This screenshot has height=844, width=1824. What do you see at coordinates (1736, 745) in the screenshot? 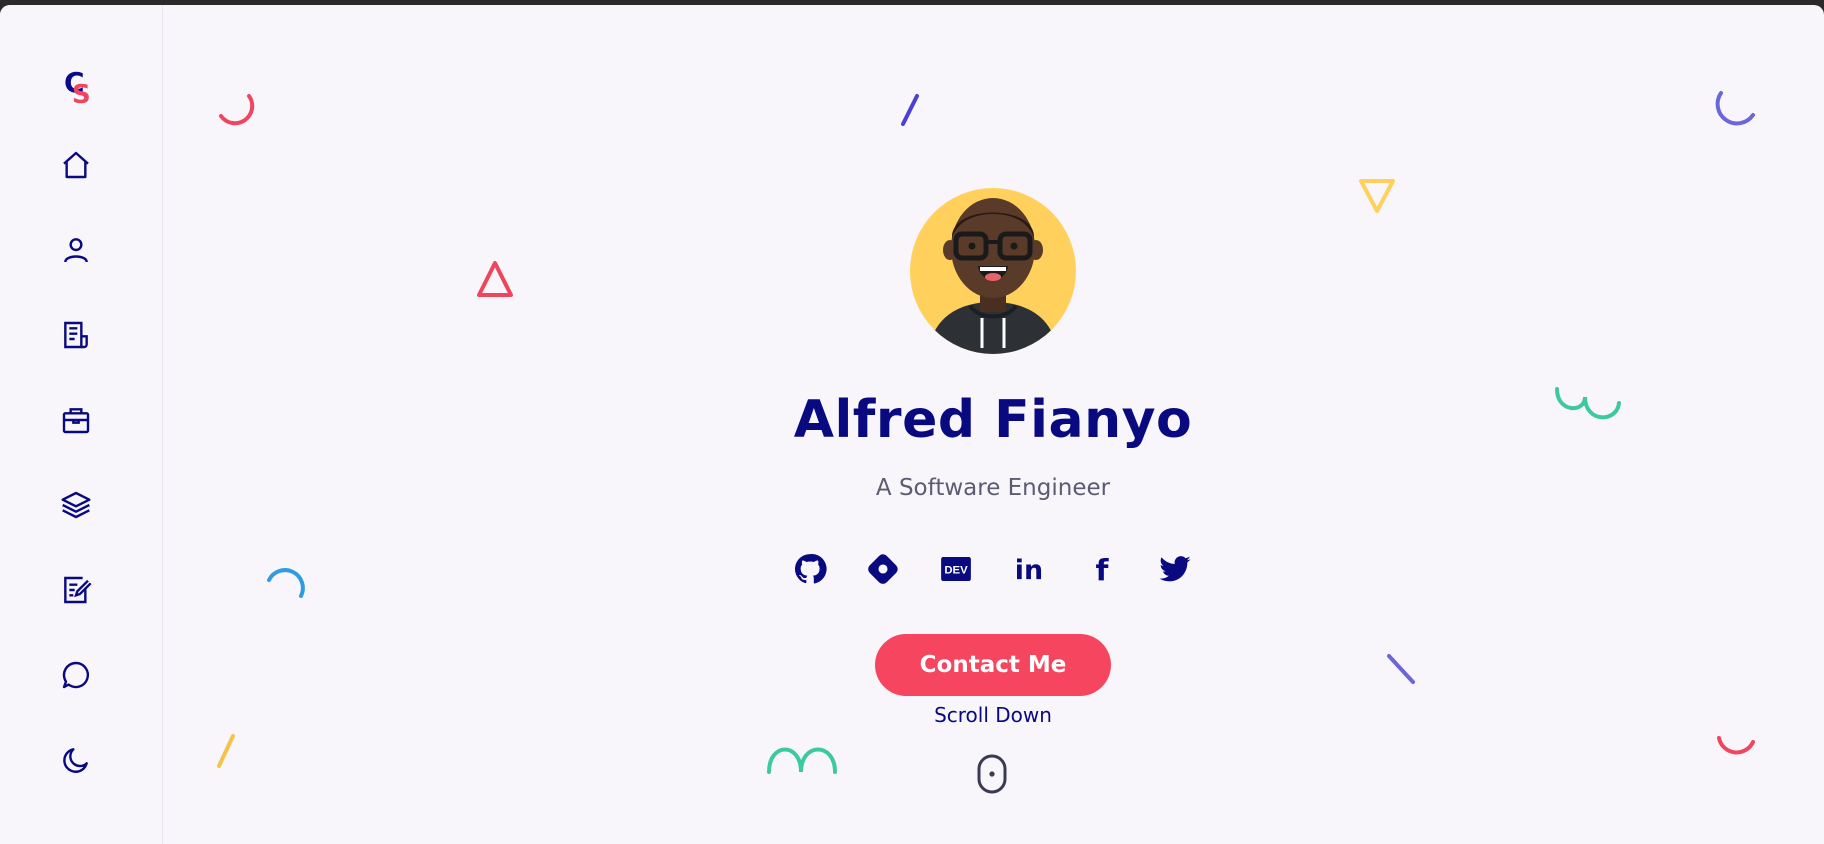
I see `decor-arc-red-bottom` at bounding box center [1736, 745].